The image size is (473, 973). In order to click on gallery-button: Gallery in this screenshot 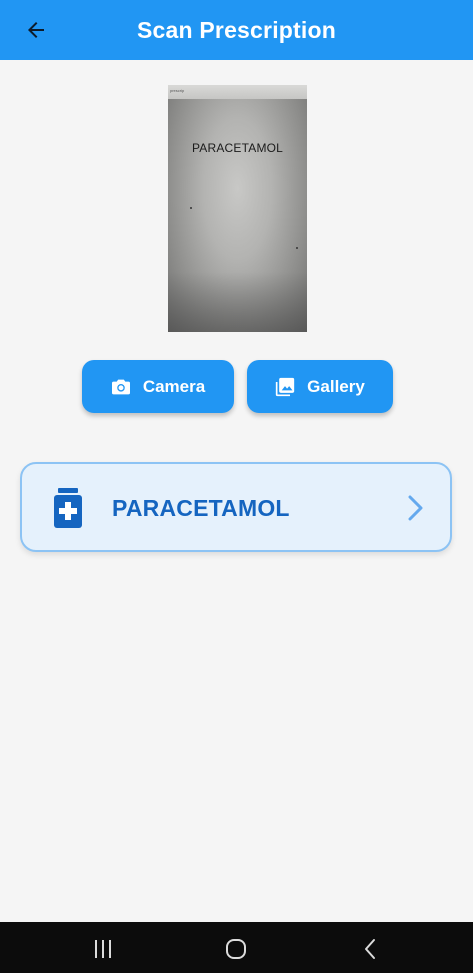, I will do `click(320, 386)`.